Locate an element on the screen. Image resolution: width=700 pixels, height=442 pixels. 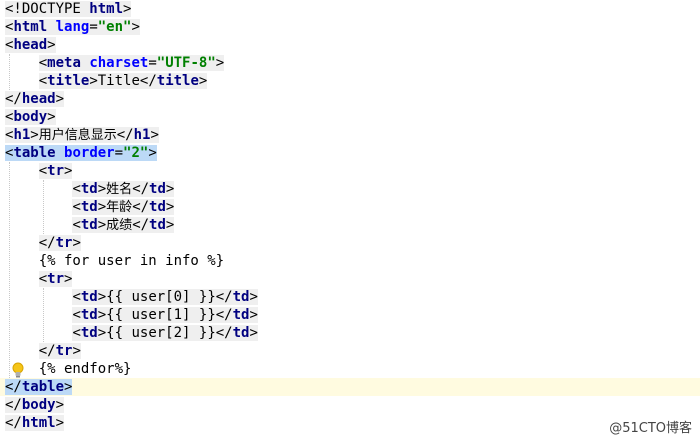
code-line: <body> is located at coordinates (350, 117).